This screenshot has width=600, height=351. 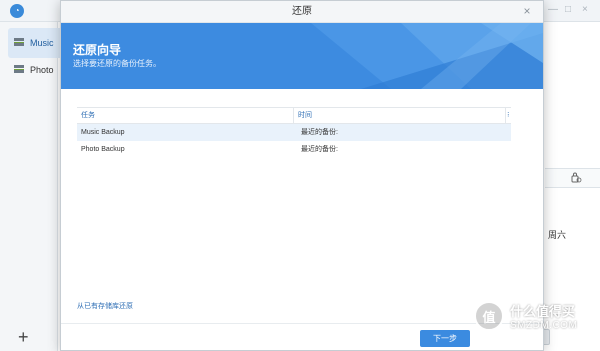 I want to click on sidebar-item-photo: Photo, so click(x=34, y=70).